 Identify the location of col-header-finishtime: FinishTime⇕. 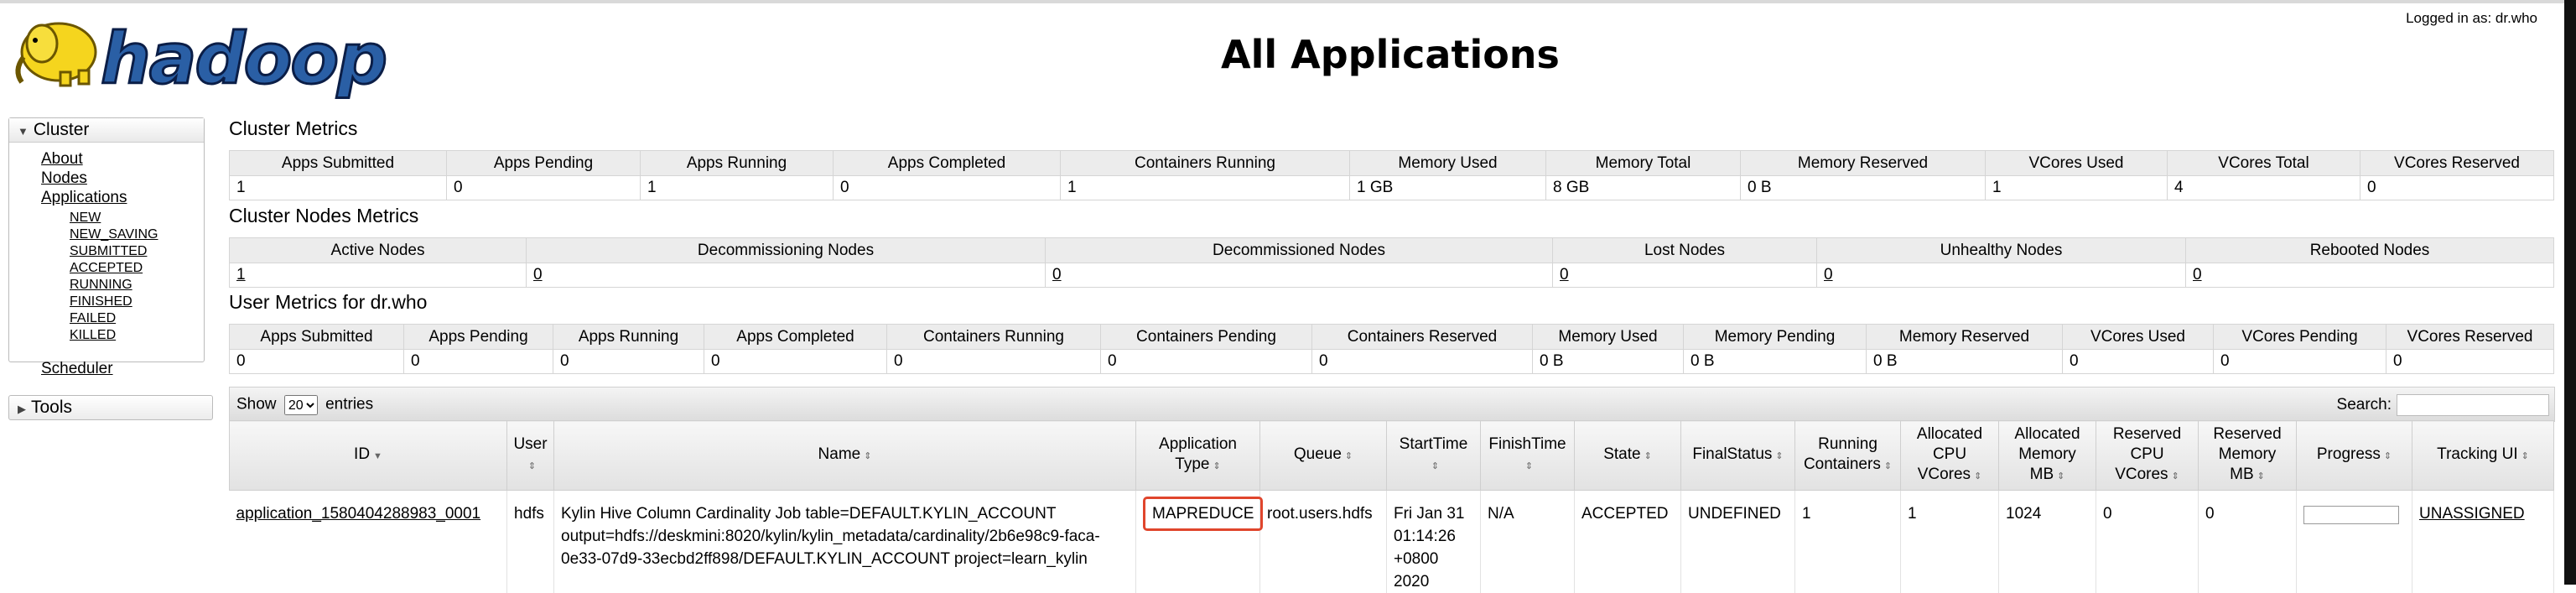
(1528, 456).